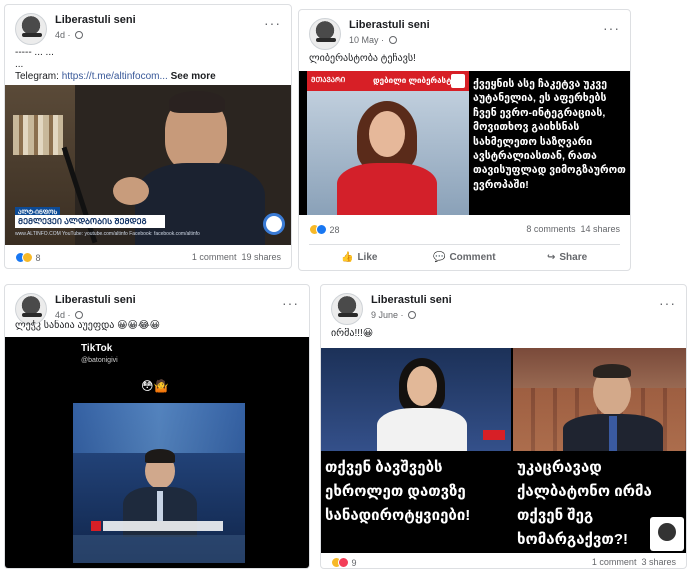  Describe the element at coordinates (38, 258) in the screenshot. I see `reaction-count-value: 8` at that location.